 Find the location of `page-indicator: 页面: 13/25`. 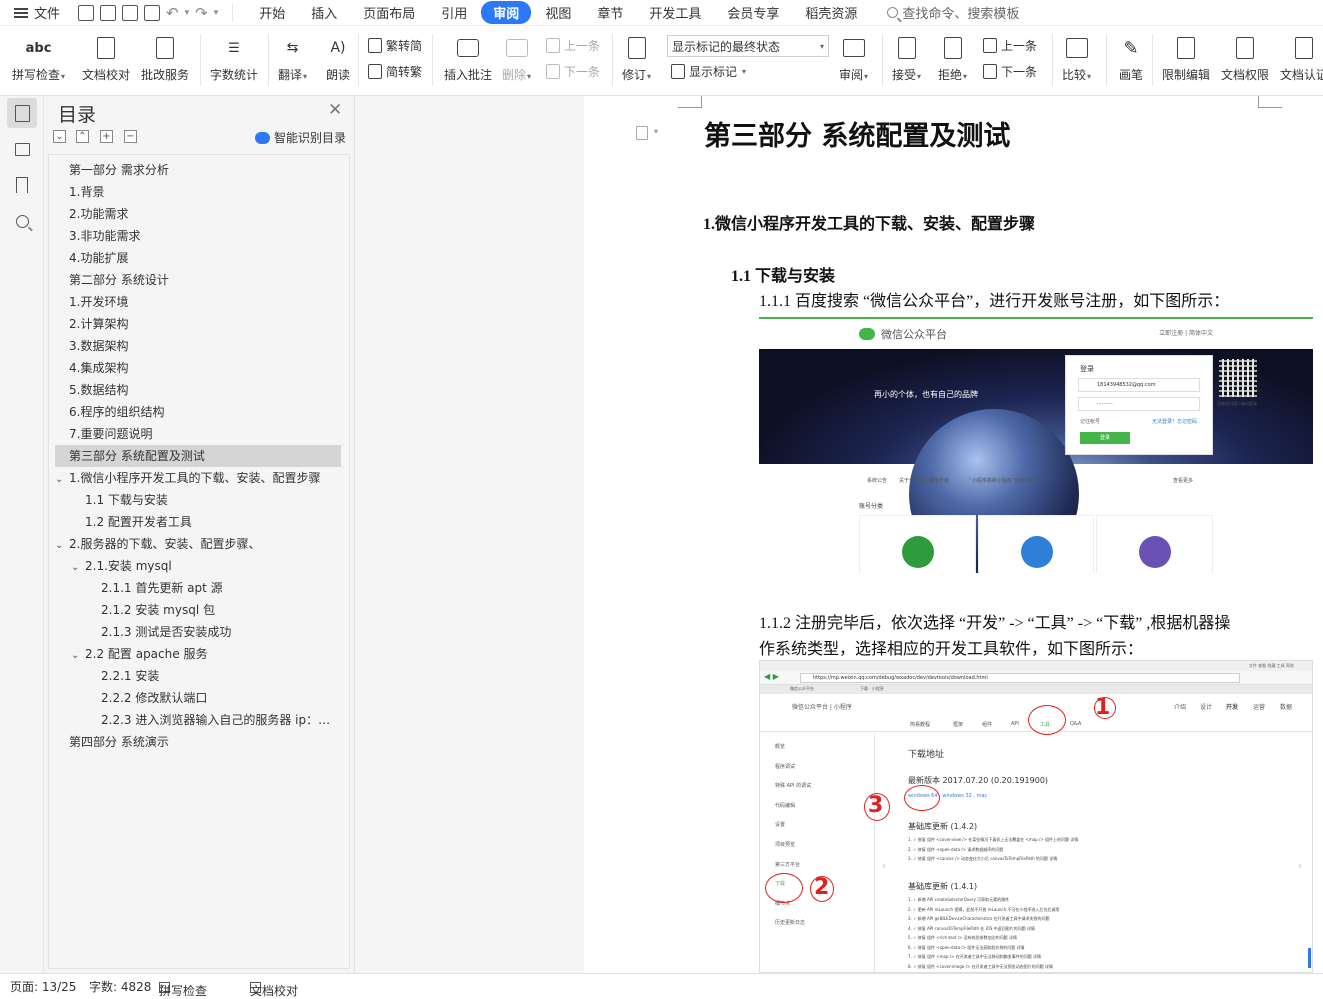

page-indicator: 页面: 13/25 is located at coordinates (43, 986).